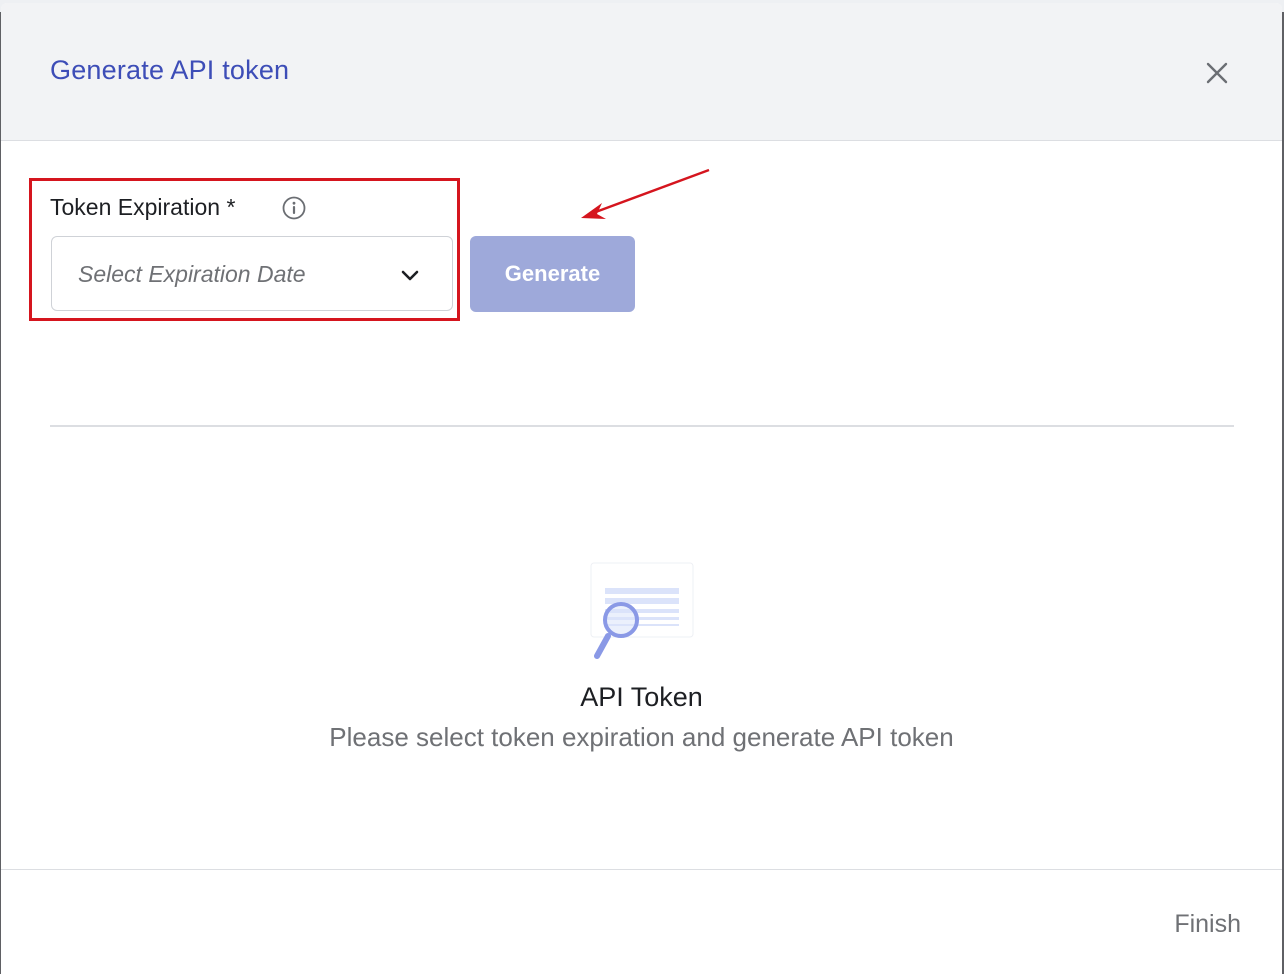  Describe the element at coordinates (1191, 924) in the screenshot. I see `finish-button: Finish` at that location.